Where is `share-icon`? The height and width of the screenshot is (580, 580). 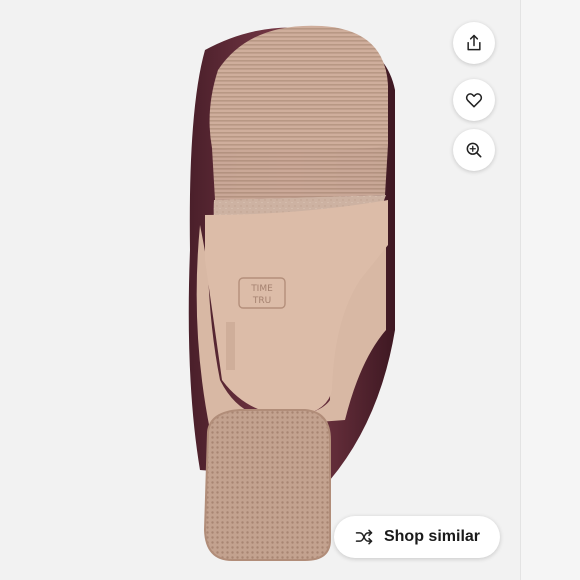 share-icon is located at coordinates (474, 42).